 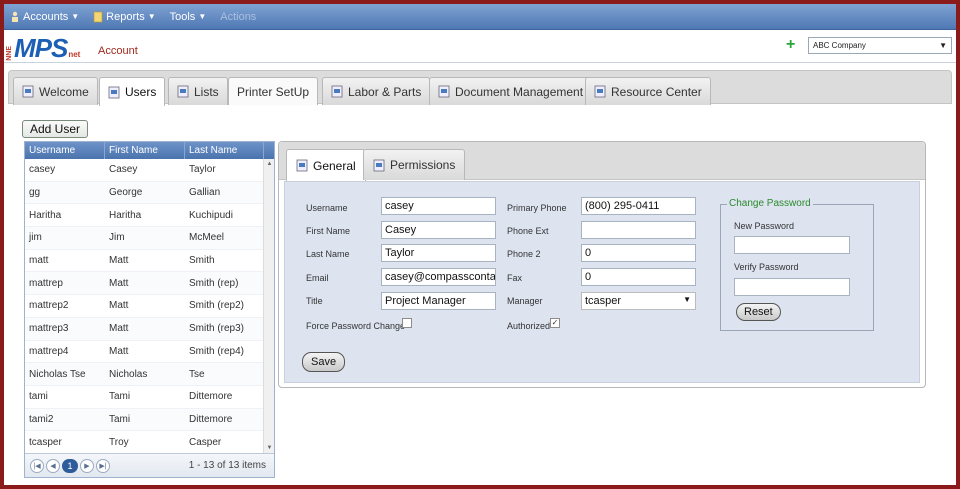 I want to click on detail-tabstrip: General Permissions, so click(x=602, y=161).